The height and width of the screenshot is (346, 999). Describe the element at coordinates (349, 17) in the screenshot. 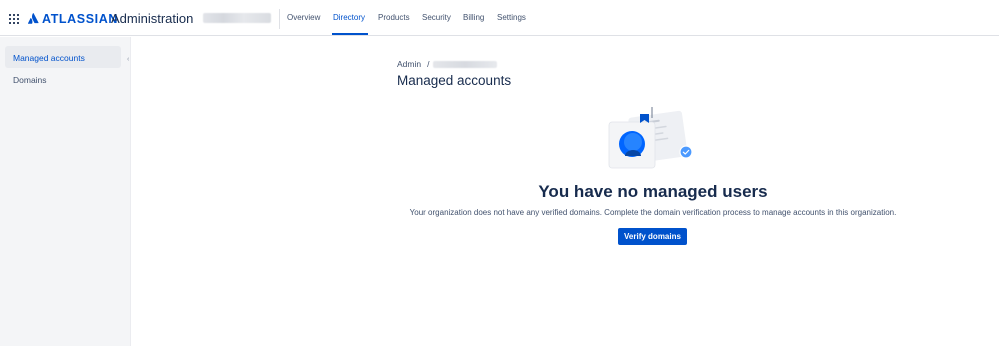

I see `tab-directory: Directory` at that location.